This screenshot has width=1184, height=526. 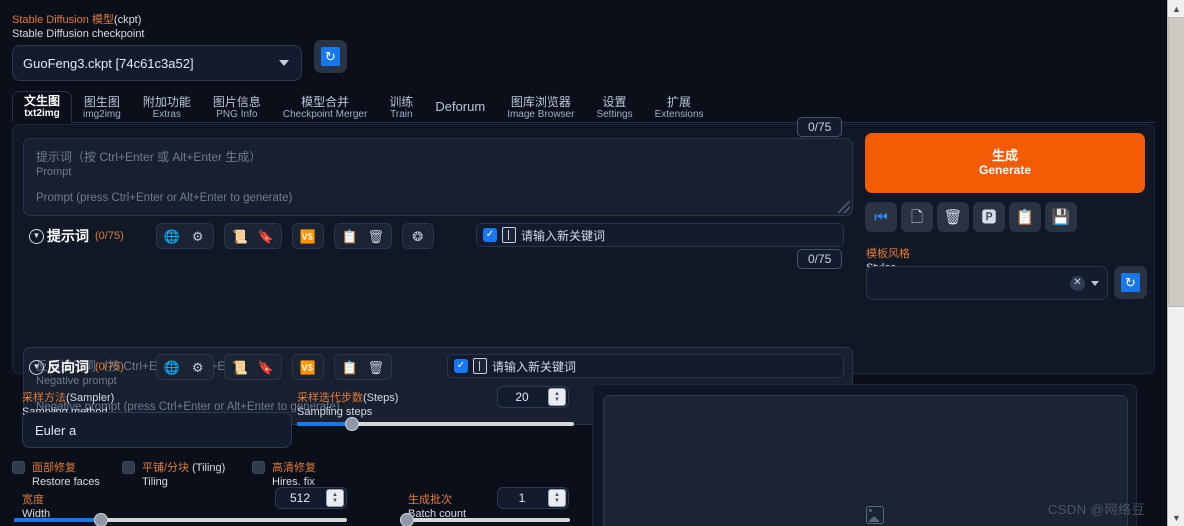 I want to click on slider-fill, so click(x=324, y=424).